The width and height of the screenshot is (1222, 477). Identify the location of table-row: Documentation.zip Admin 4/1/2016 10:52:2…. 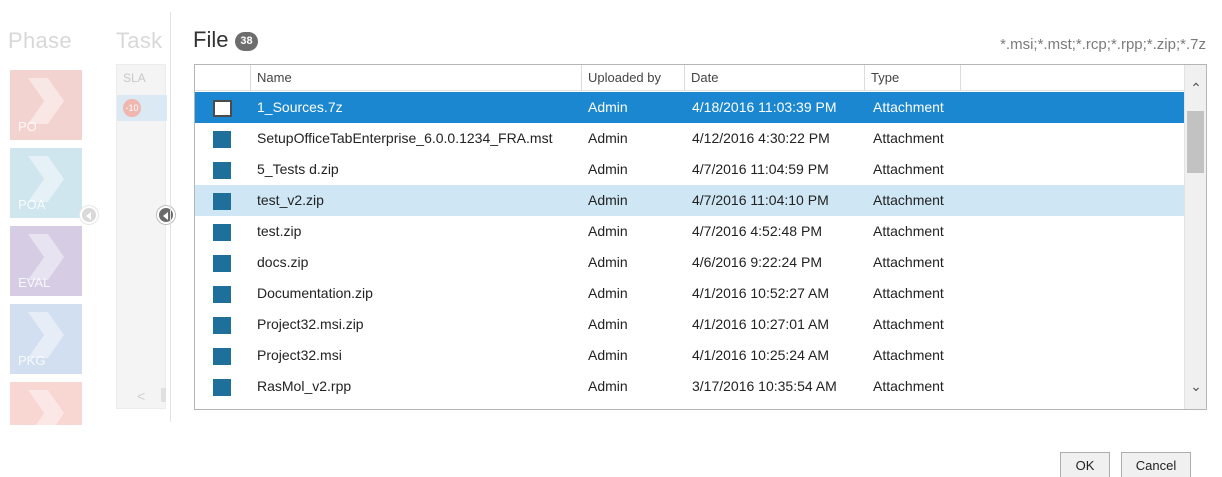
(690, 293).